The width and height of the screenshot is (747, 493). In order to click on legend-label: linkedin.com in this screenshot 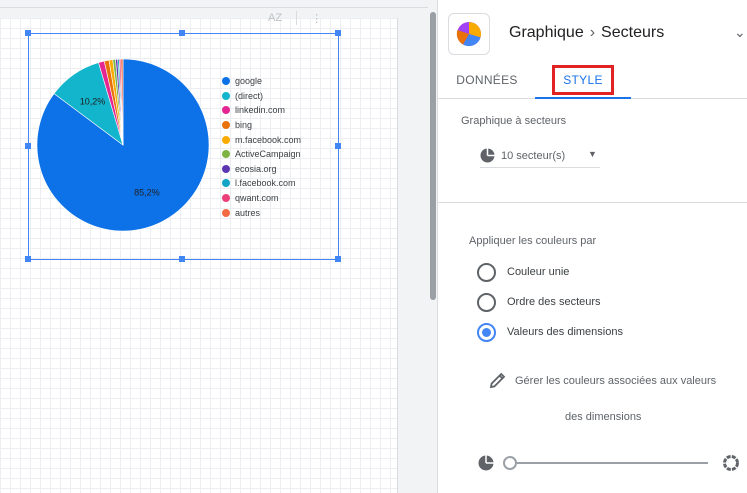, I will do `click(260, 110)`.